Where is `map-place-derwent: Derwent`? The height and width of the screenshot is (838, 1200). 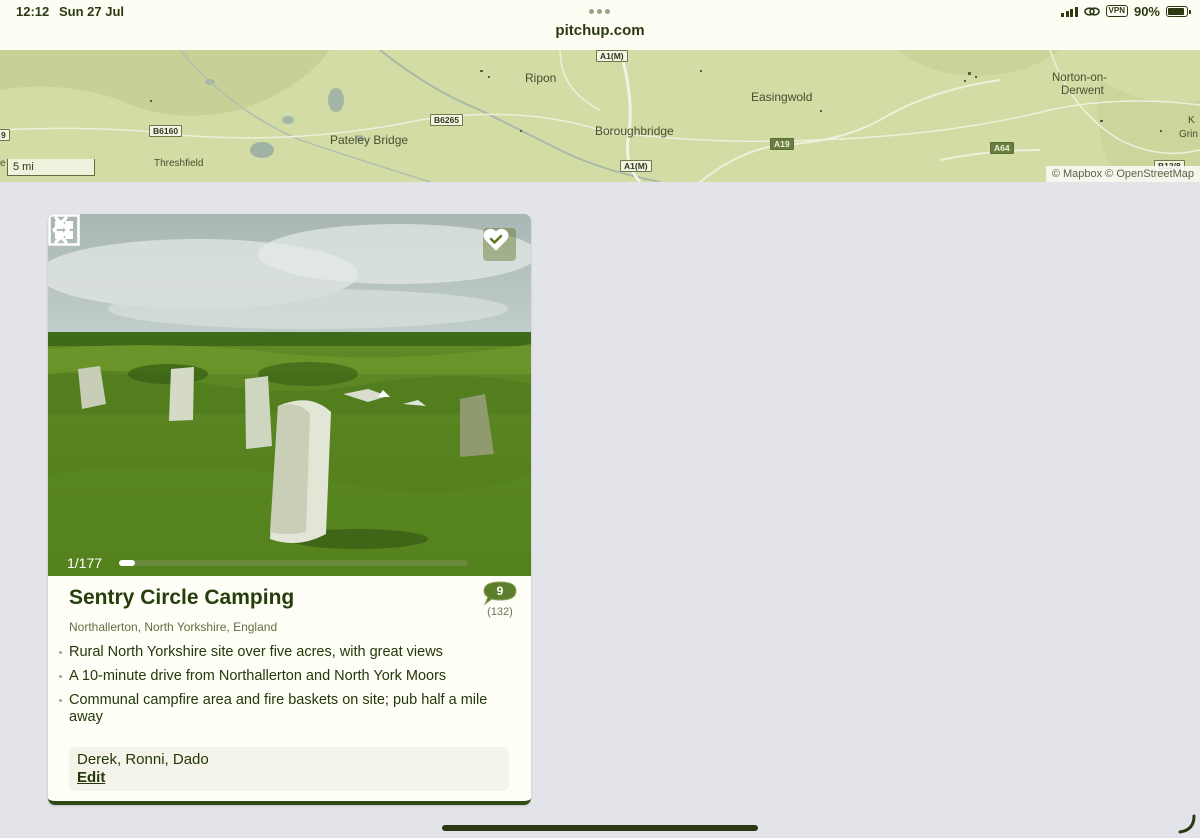 map-place-derwent: Derwent is located at coordinates (1082, 91).